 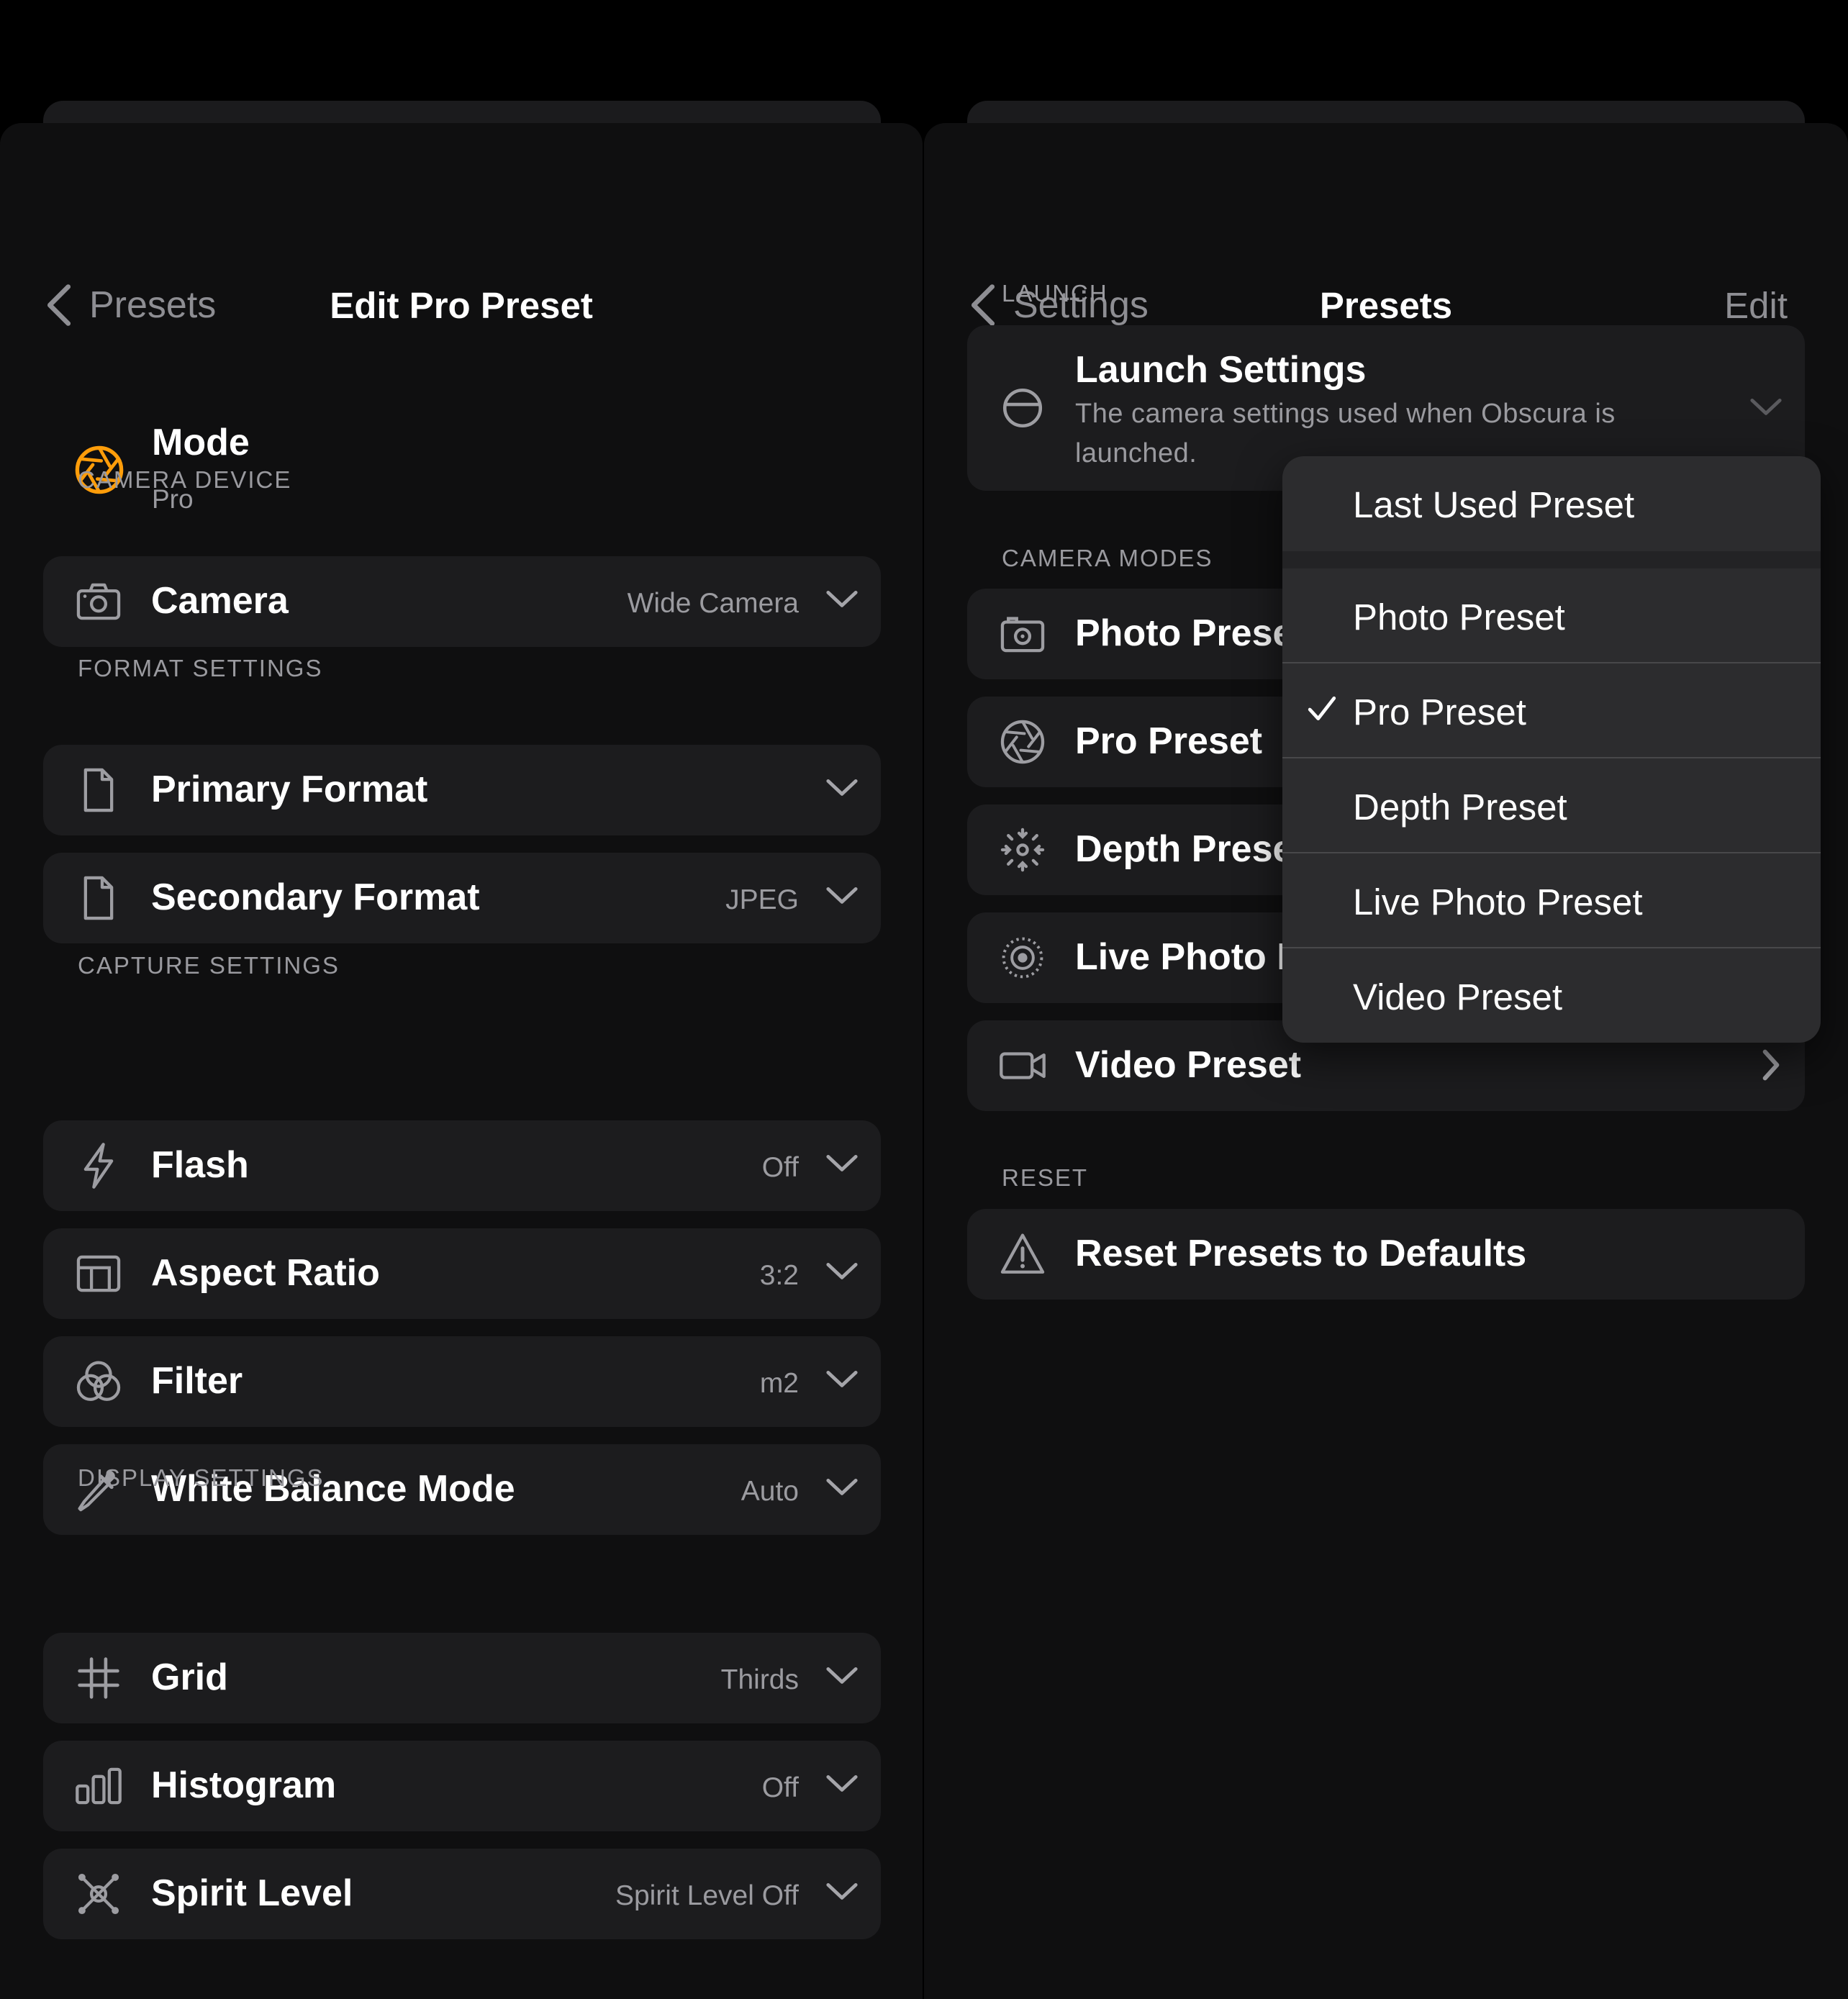 I want to click on section-header-format-settings: FORMAT SETTINGS, so click(x=200, y=668).